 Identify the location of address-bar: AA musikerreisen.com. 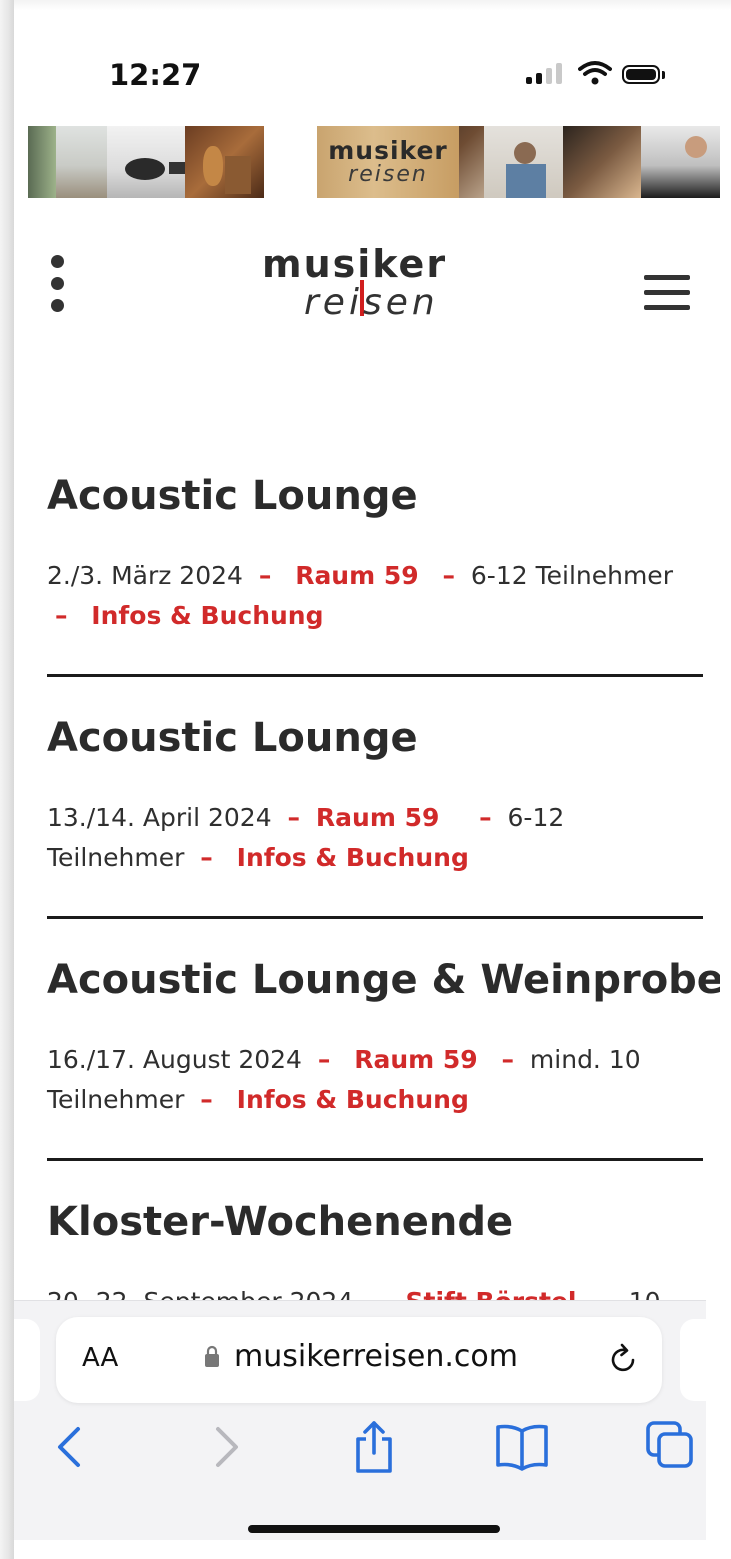
(359, 1360).